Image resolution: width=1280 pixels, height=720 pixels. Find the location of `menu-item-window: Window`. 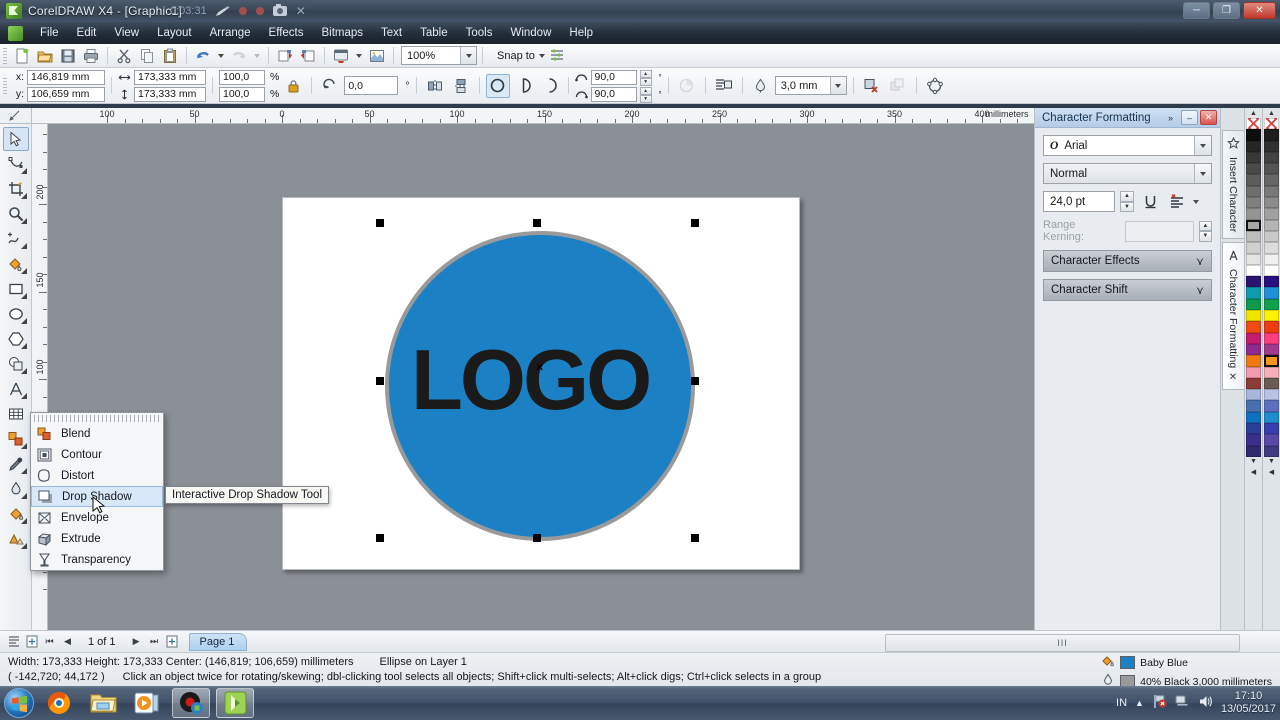

menu-item-window: Window is located at coordinates (530, 33).